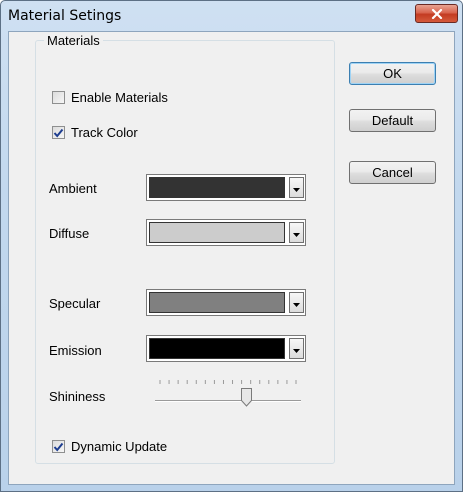 Image resolution: width=463 pixels, height=492 pixels. I want to click on enable-materials-checkbox: Enable Materials, so click(110, 97).